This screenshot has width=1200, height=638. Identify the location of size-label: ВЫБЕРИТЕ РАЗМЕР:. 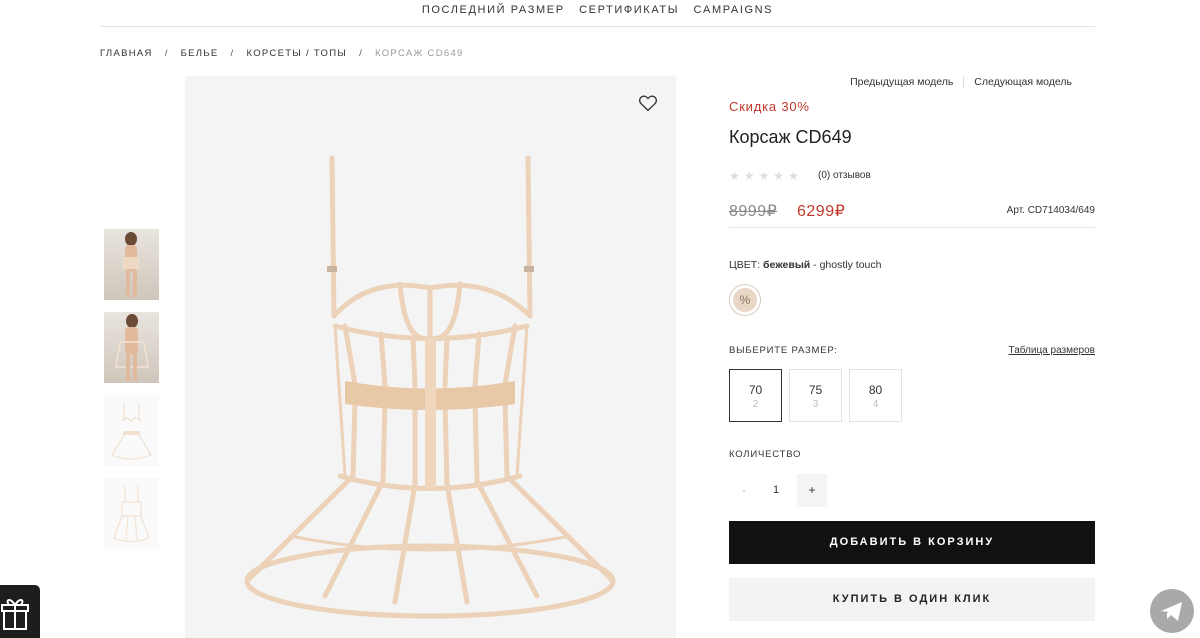
(783, 350).